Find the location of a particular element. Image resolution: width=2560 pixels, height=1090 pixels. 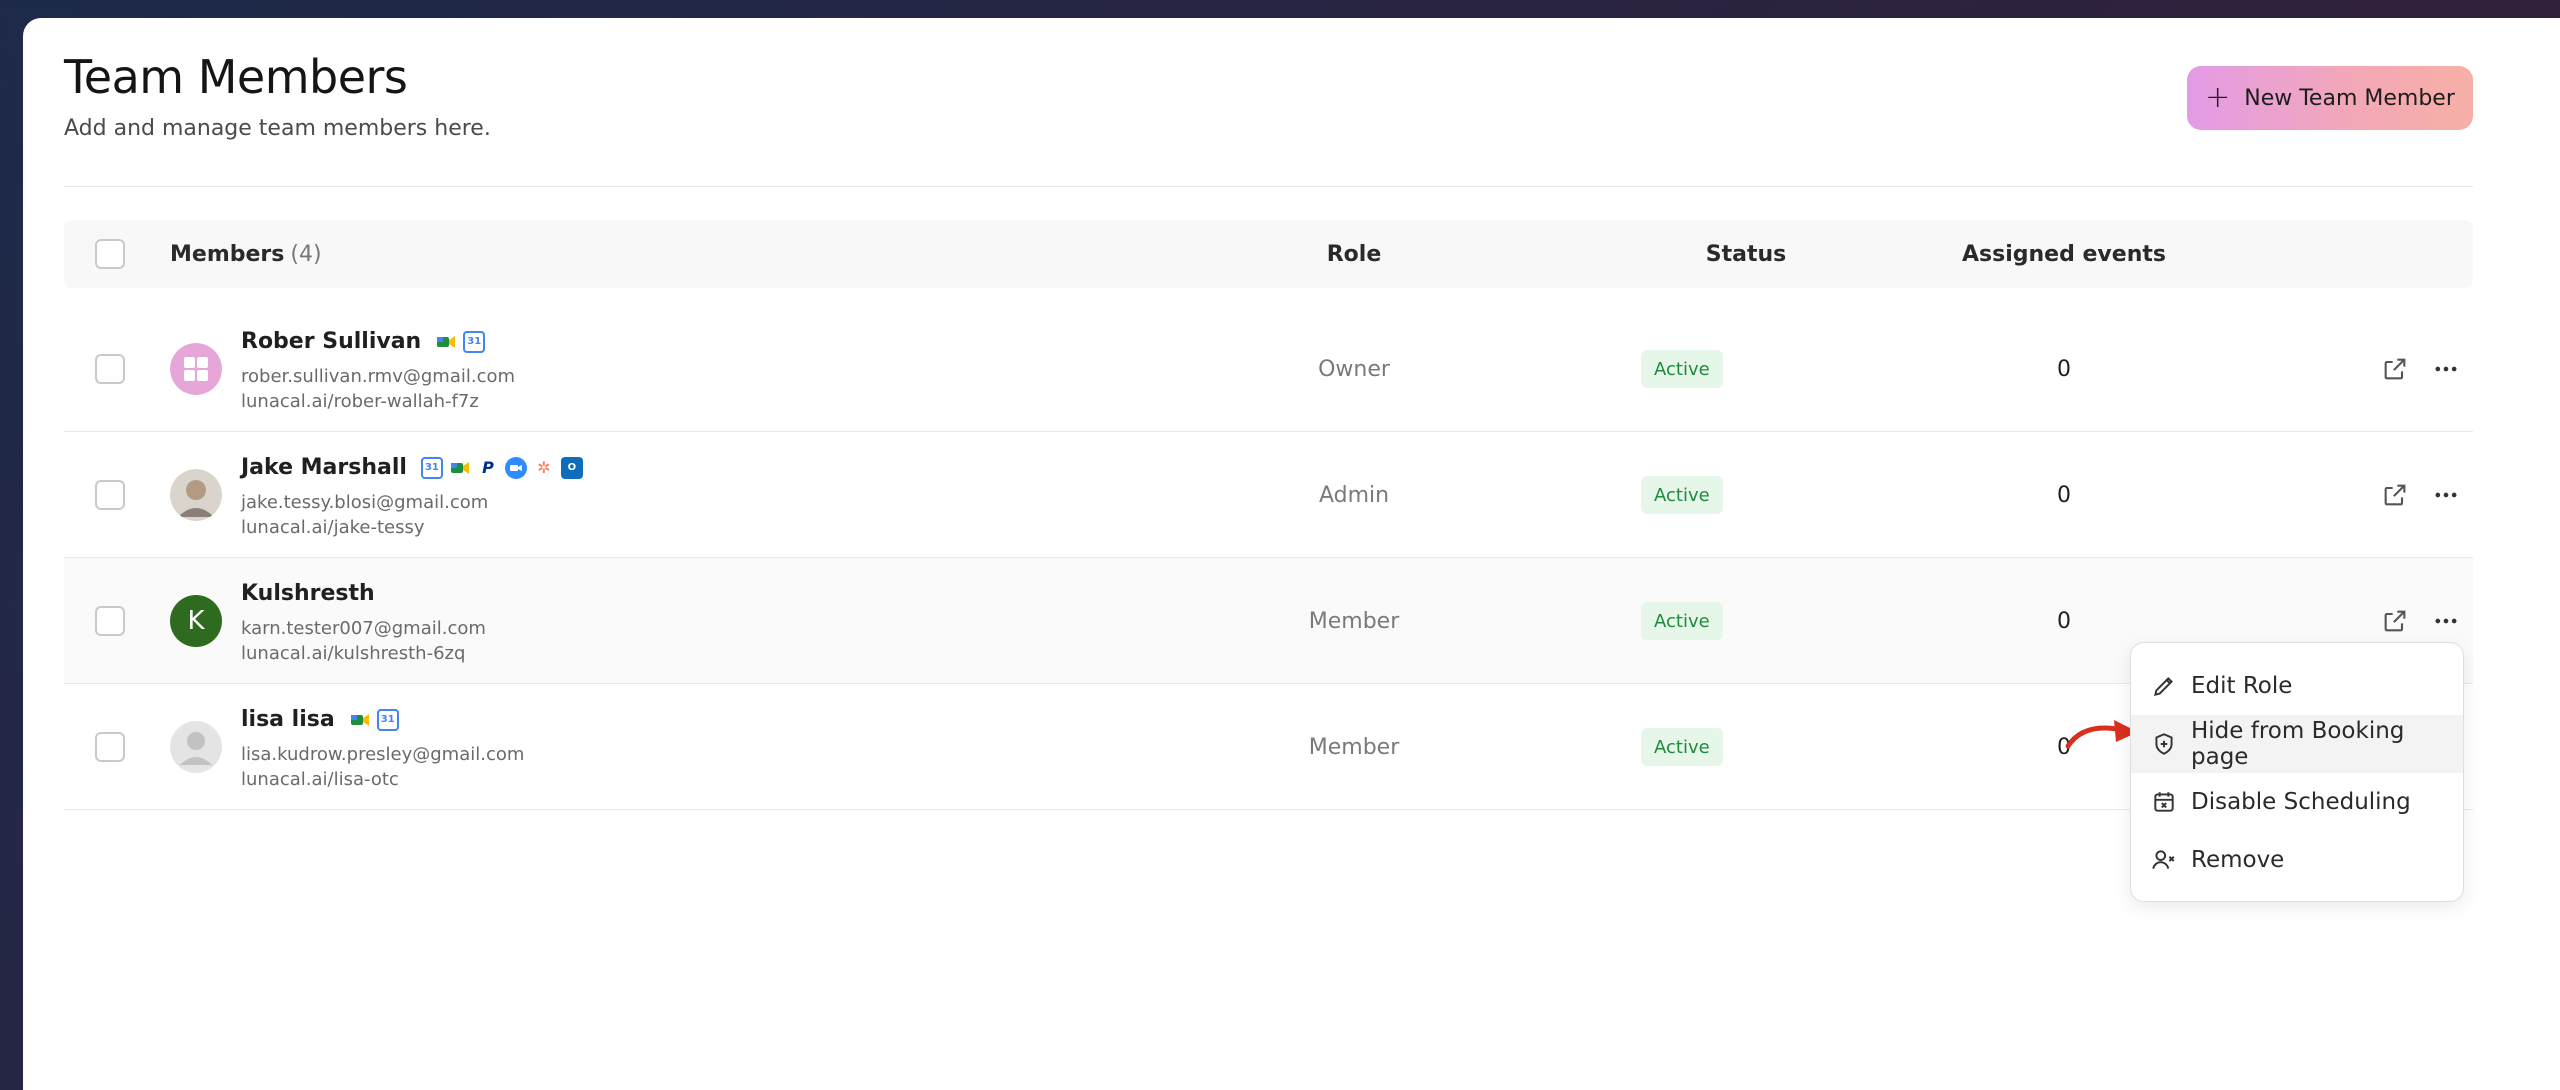

plus-icon: + is located at coordinates (2218, 97).